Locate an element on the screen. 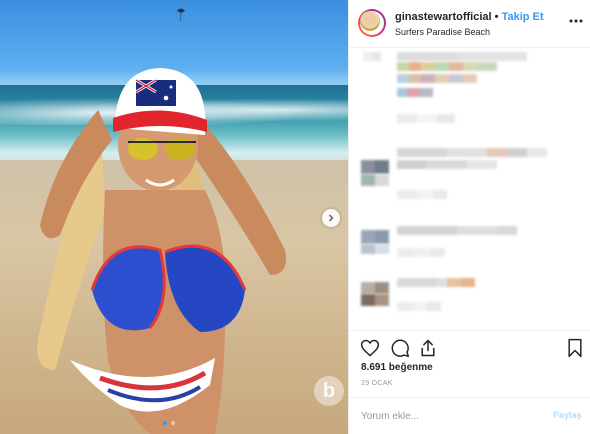  more-options-button is located at coordinates (576, 21).